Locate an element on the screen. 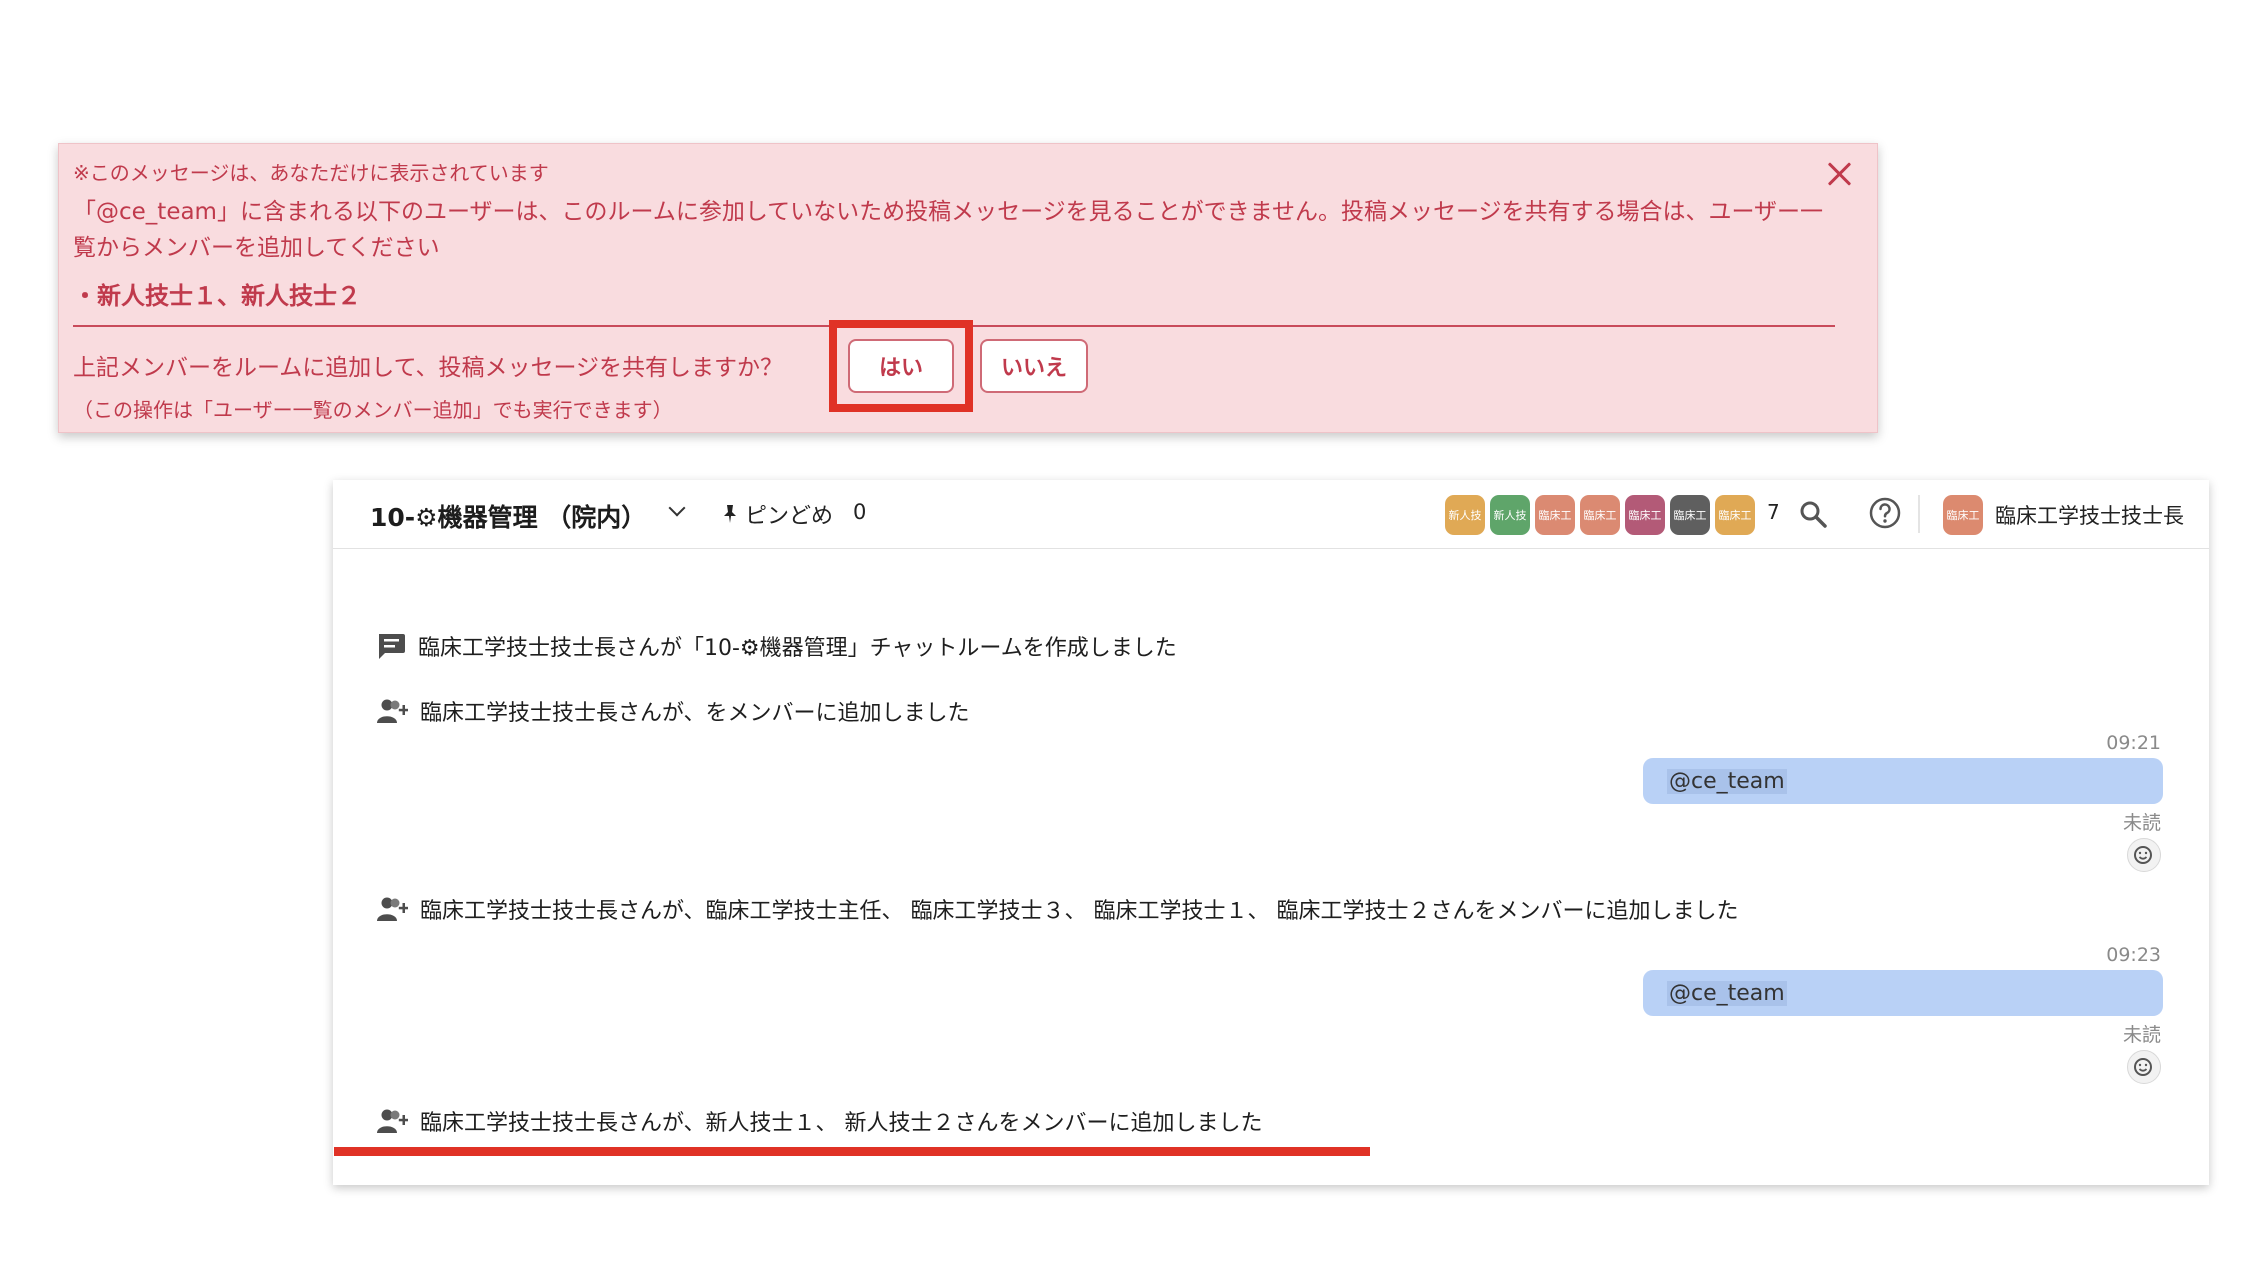 Image resolution: width=2244 pixels, height=1272 pixels. close-icon is located at coordinates (1839, 174).